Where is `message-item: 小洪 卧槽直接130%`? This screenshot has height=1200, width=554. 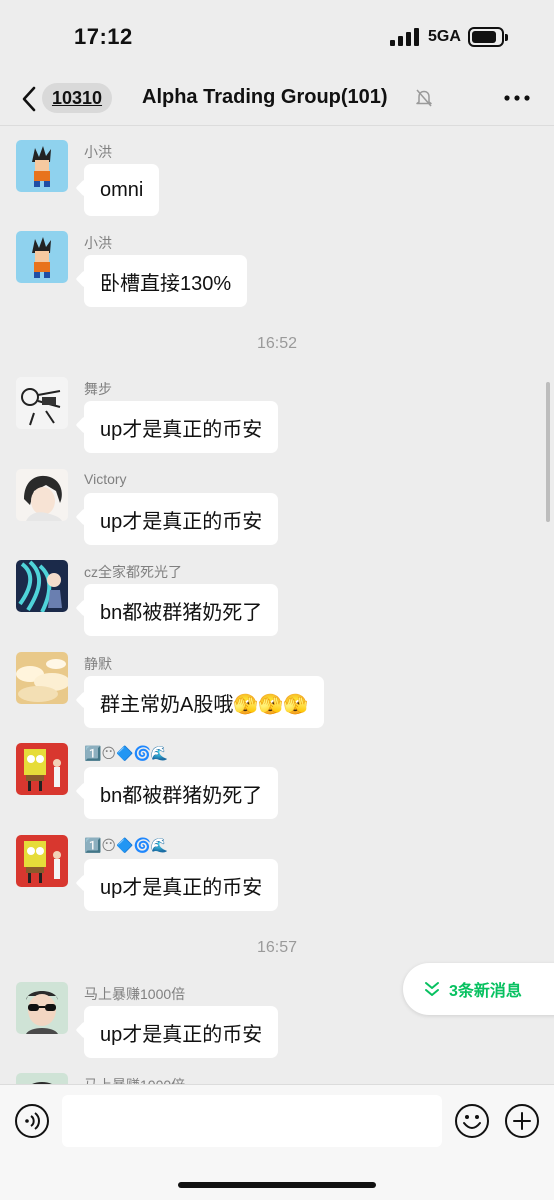
message-item: 小洪 卧槽直接130% is located at coordinates (276, 271).